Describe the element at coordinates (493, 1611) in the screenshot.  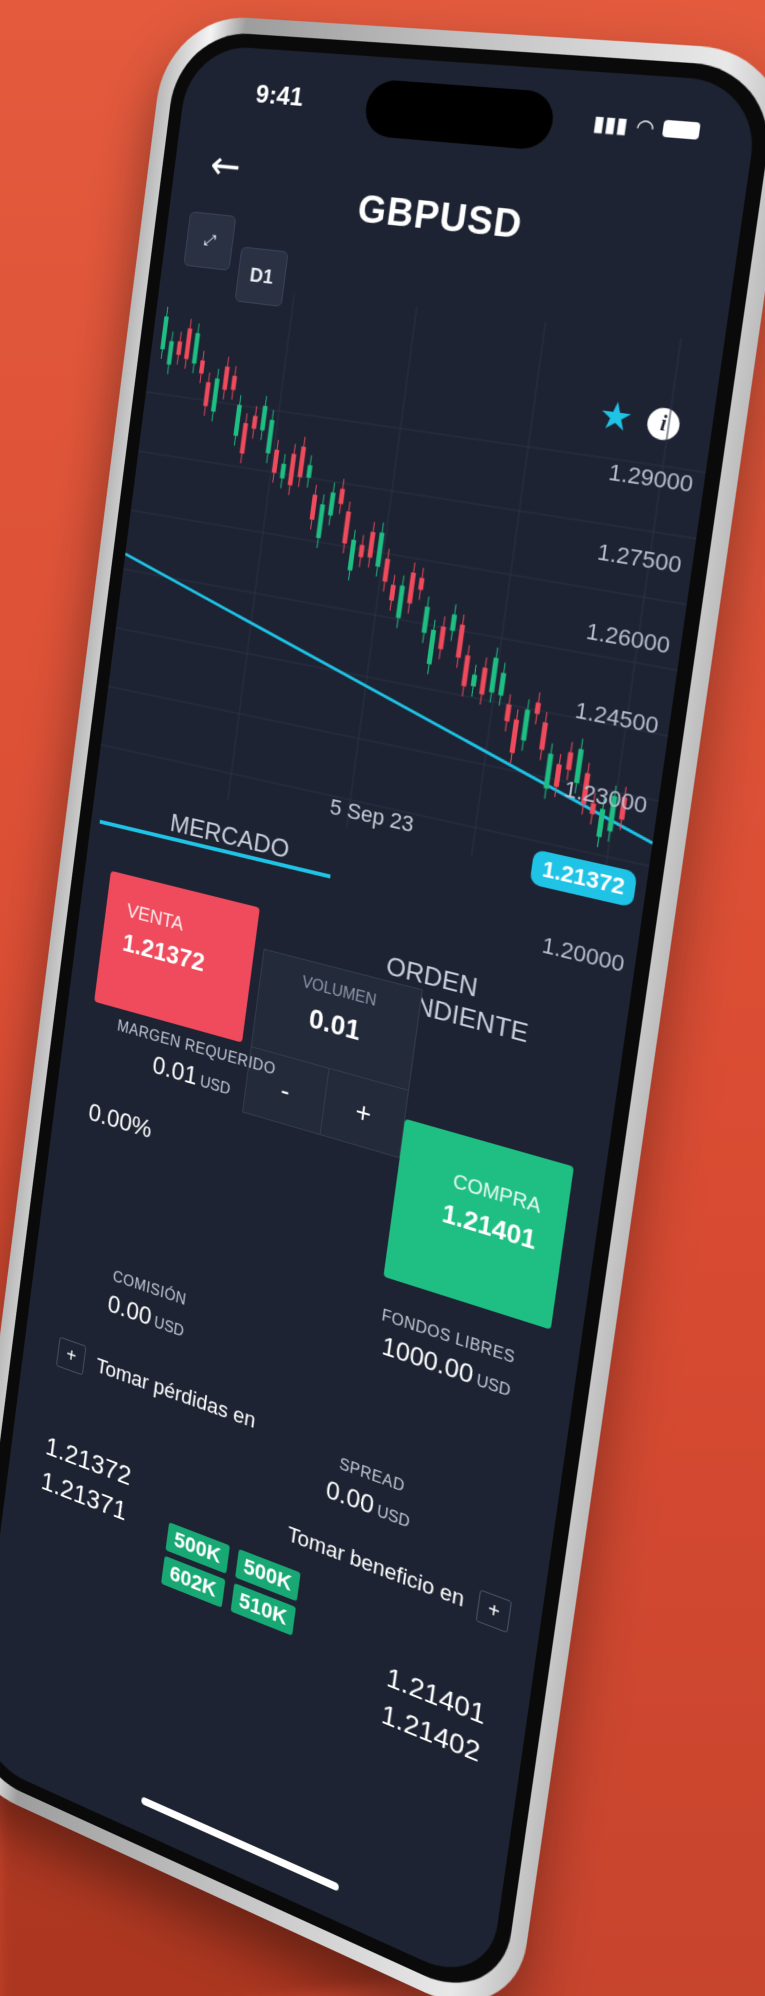
I see `take-profit-add-button: +` at that location.